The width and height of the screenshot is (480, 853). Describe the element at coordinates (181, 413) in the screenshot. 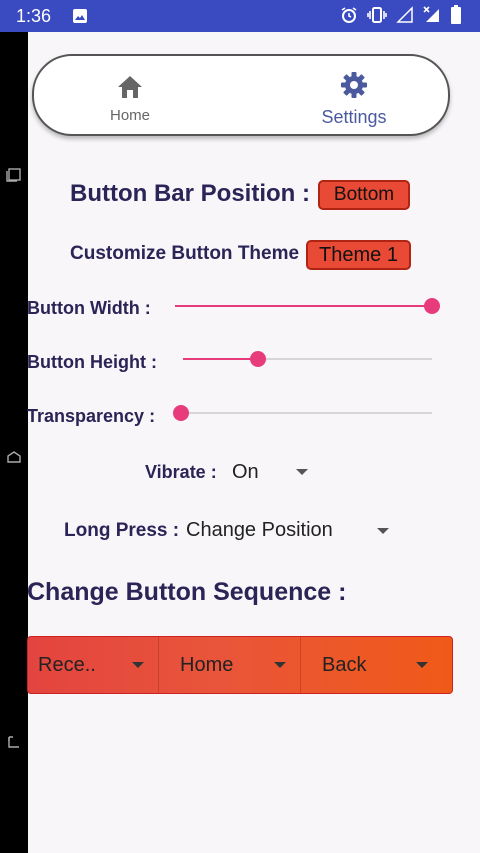

I see `transparency-slider-thumb` at that location.